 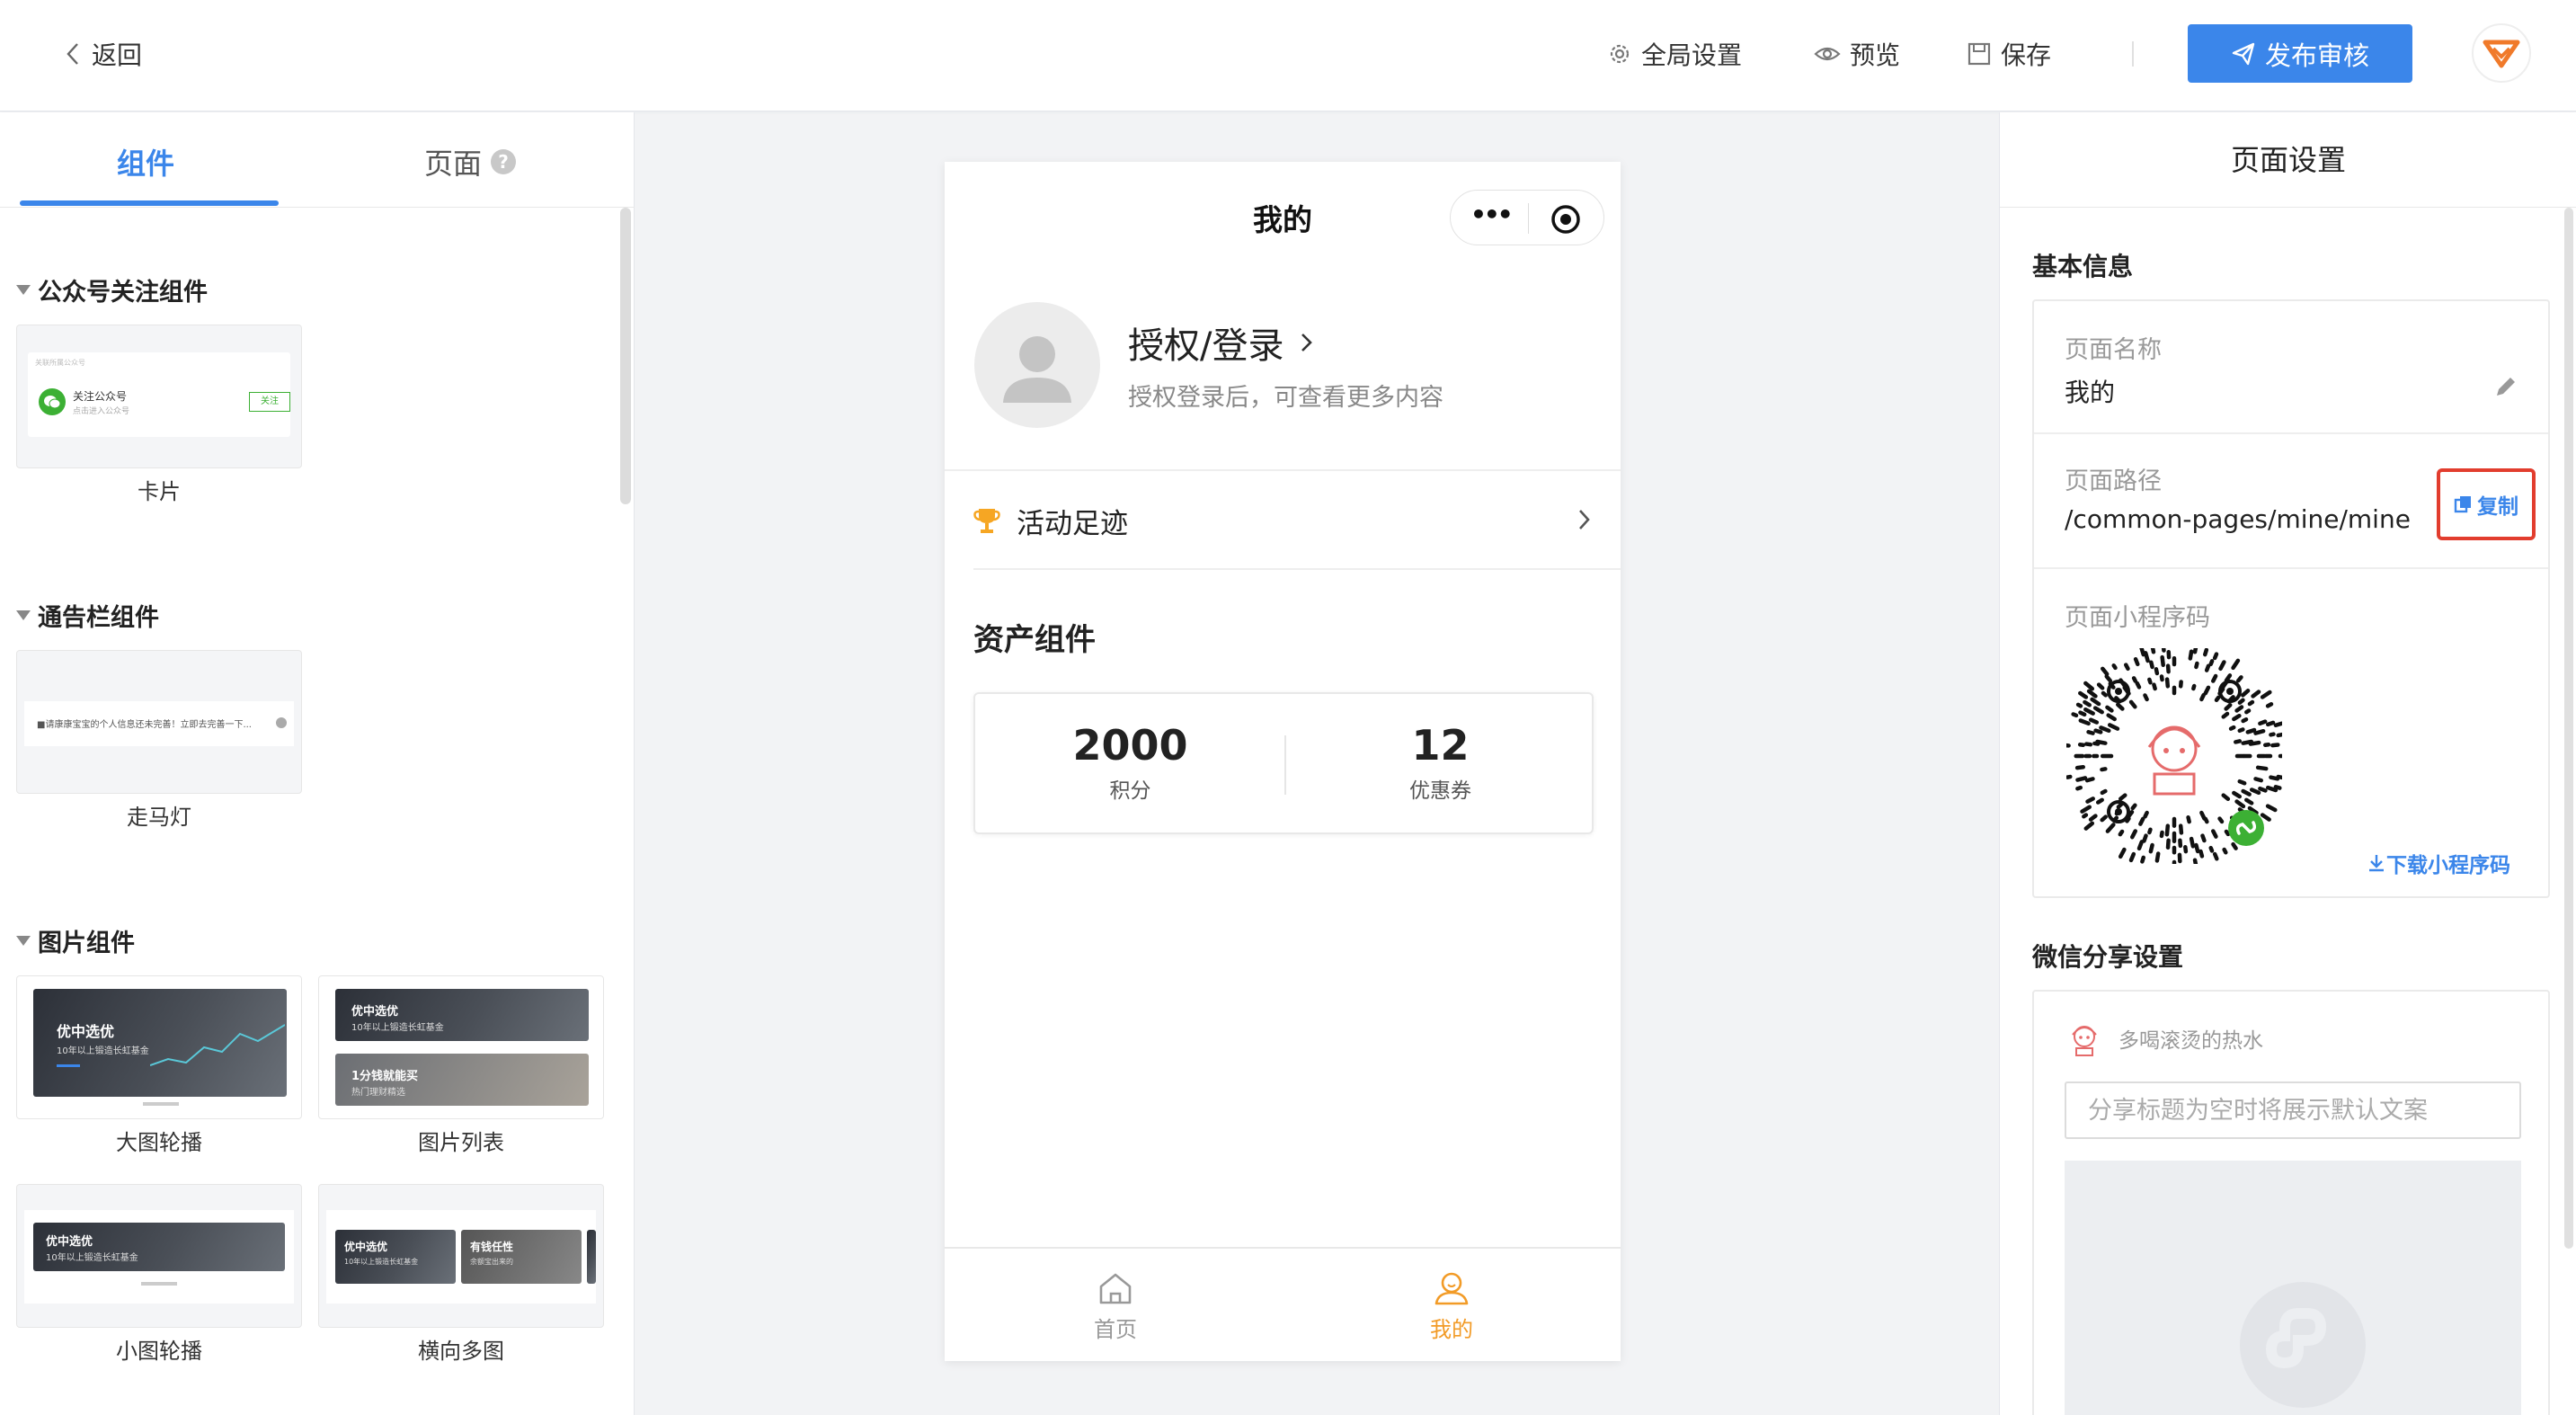 I want to click on card-label: 图片列表, so click(x=461, y=1142).